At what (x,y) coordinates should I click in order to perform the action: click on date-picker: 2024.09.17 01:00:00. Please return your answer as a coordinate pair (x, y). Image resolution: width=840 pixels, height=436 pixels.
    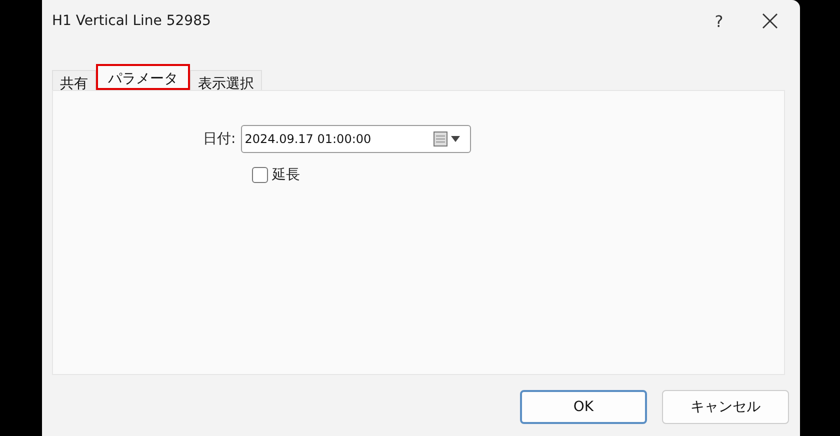
    Looking at the image, I should click on (355, 139).